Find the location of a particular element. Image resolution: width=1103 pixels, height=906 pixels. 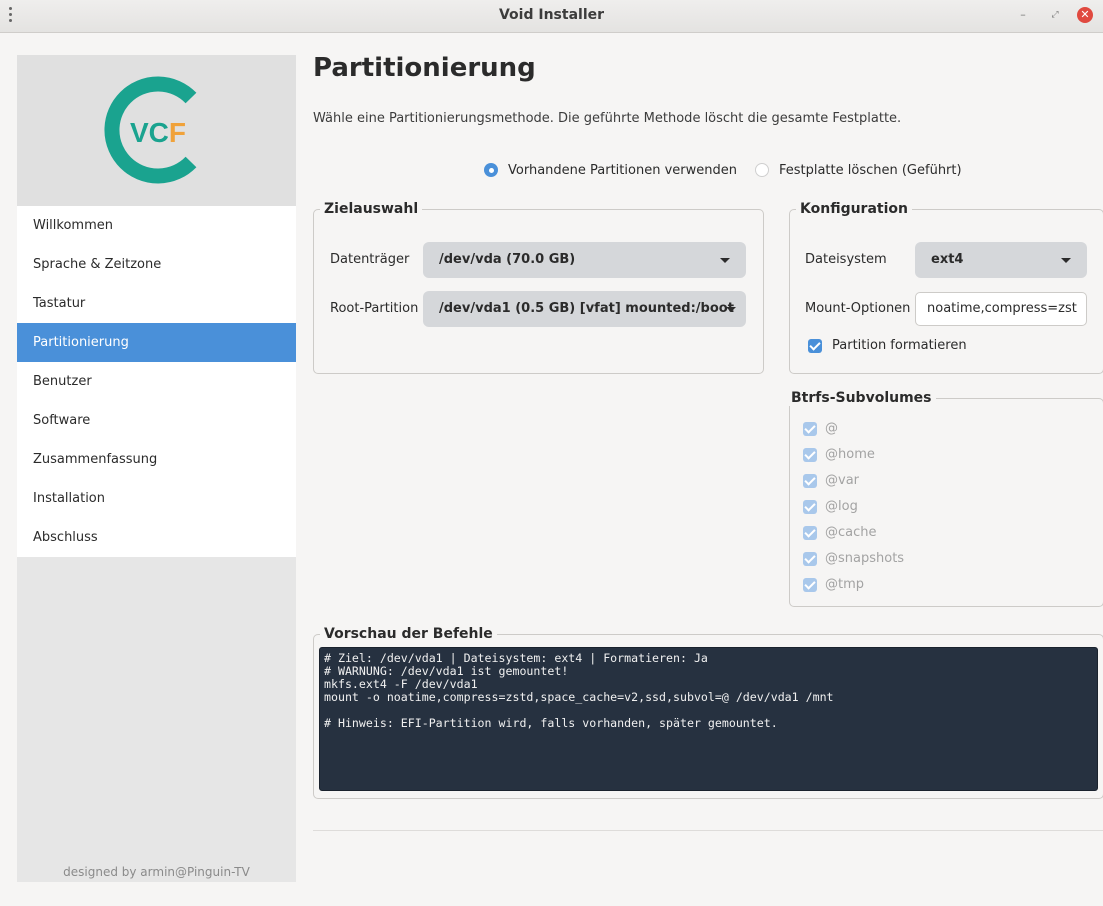

filesystem-dropdown: ext4 is located at coordinates (1001, 260).